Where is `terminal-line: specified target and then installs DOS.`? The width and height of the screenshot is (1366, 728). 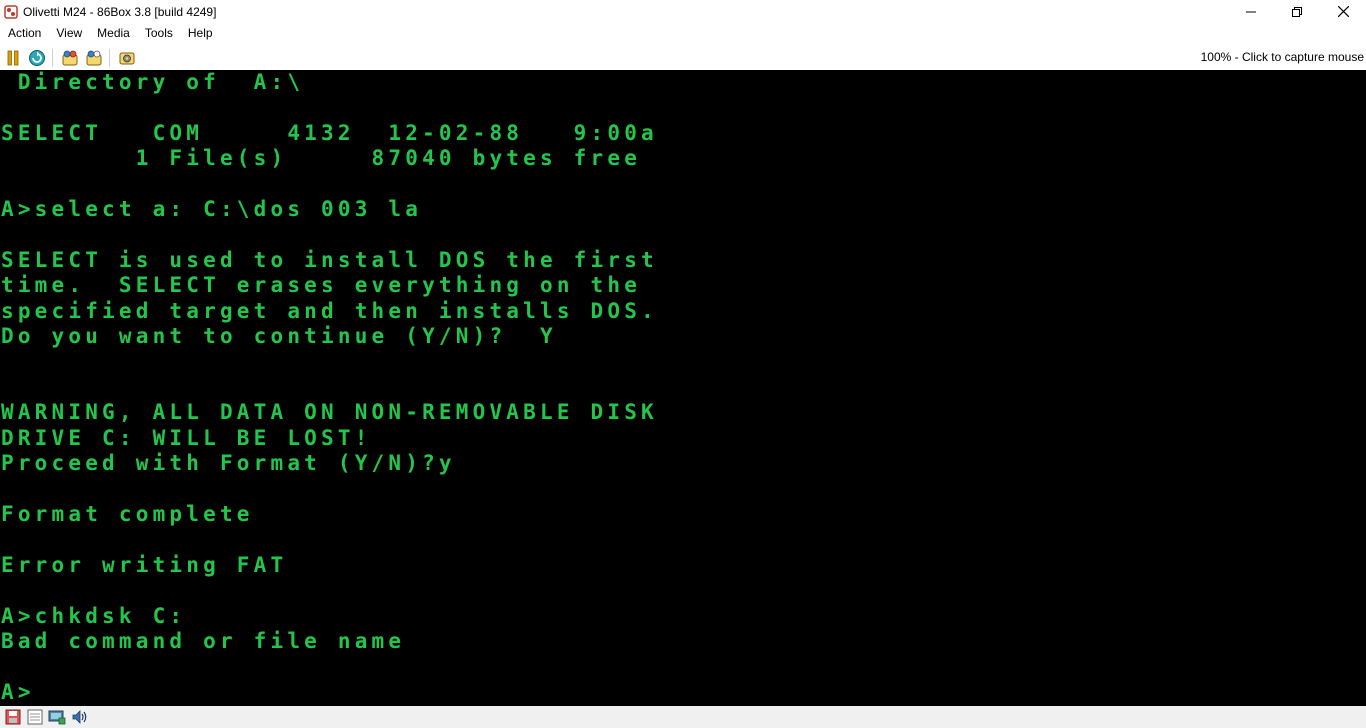 terminal-line: specified target and then installs DOS. is located at coordinates (329, 310).